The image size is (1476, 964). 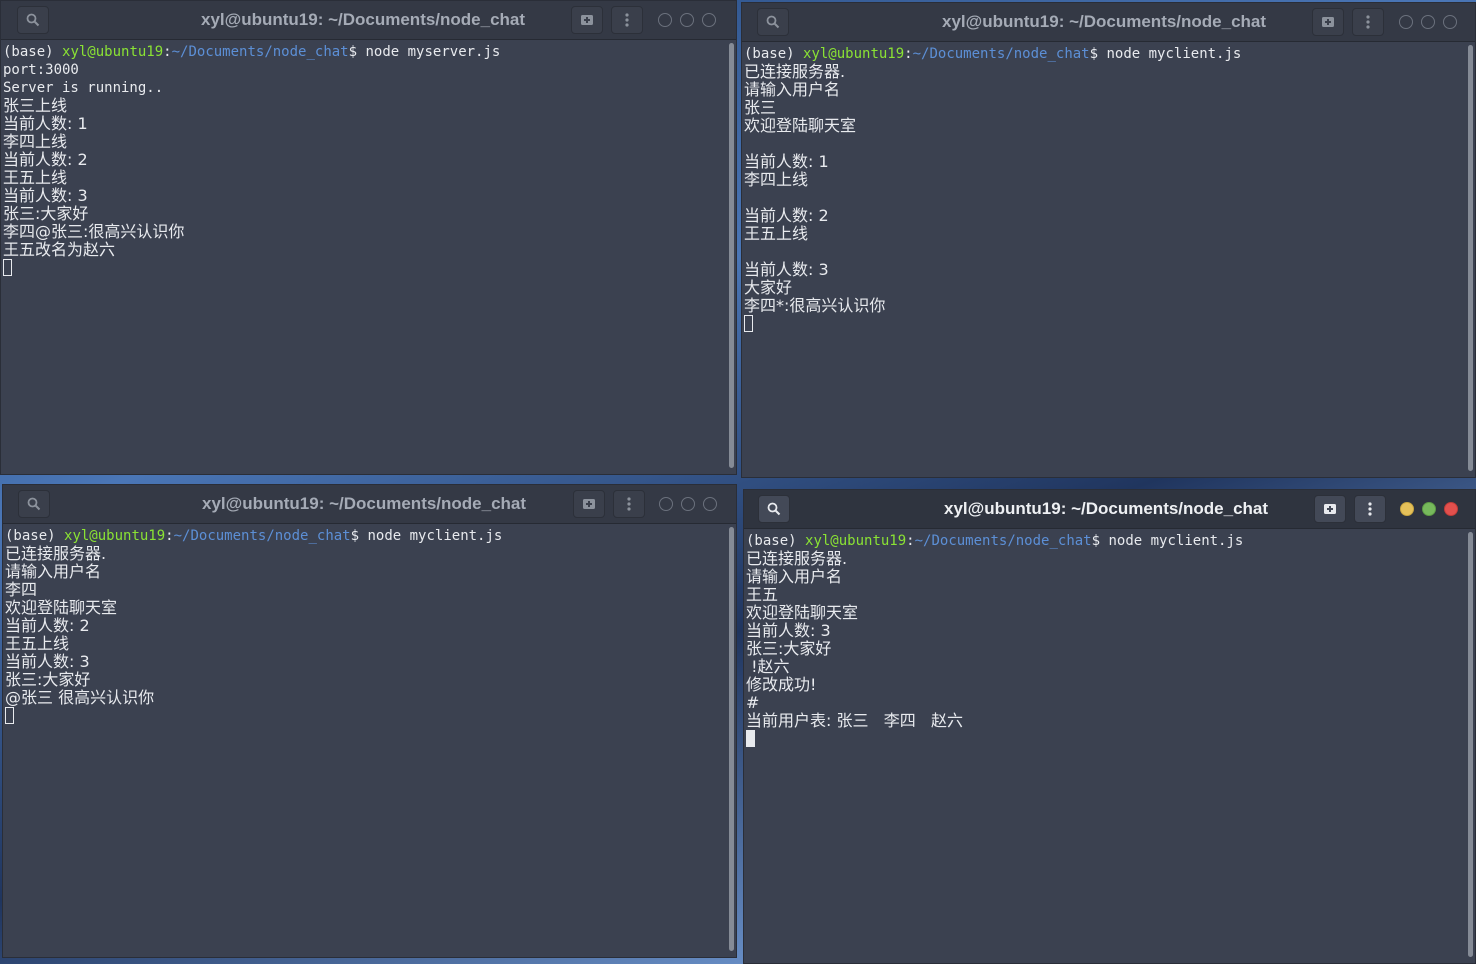 What do you see at coordinates (83, 88) in the screenshot?
I see `output-line: Server is running..` at bounding box center [83, 88].